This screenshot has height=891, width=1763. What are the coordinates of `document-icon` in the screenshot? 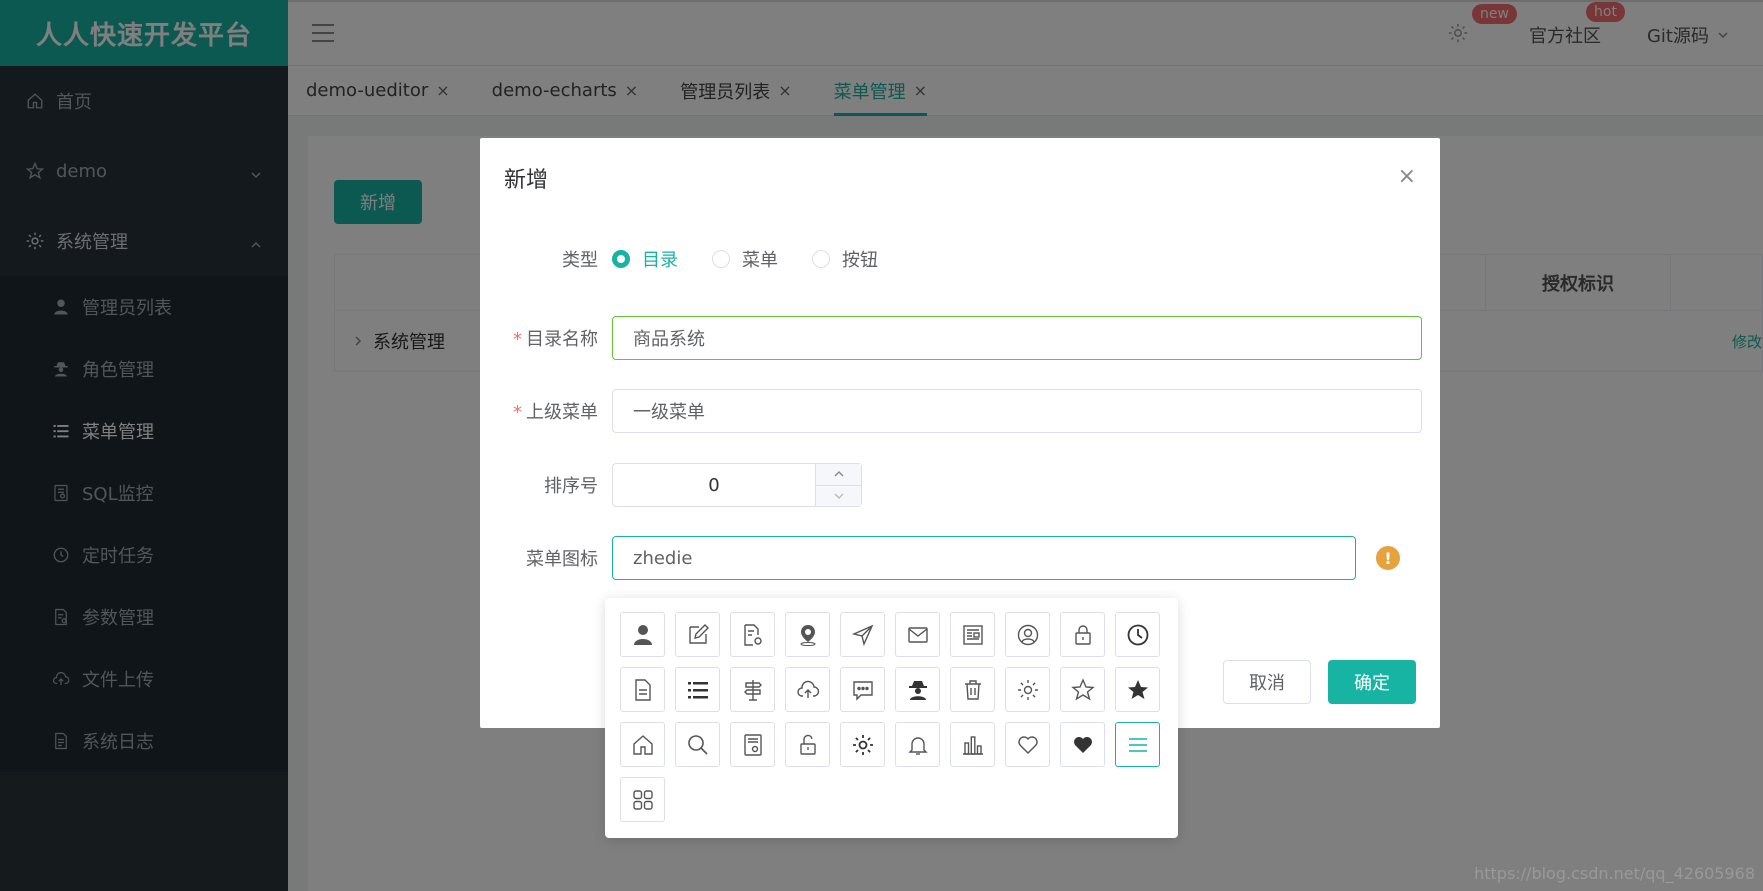 It's located at (642, 689).